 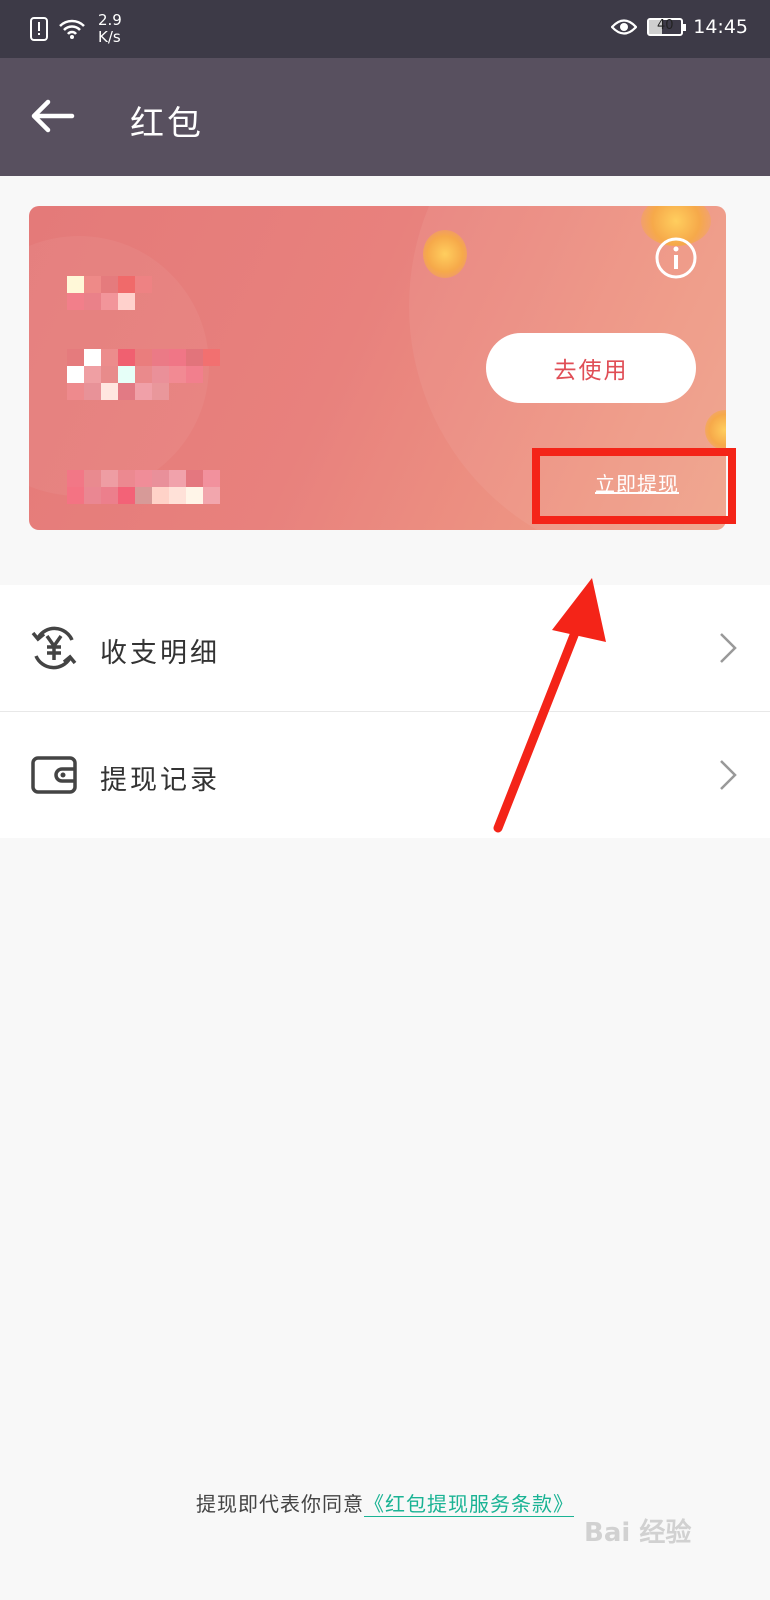 I want to click on wallet-icon, so click(x=54, y=775).